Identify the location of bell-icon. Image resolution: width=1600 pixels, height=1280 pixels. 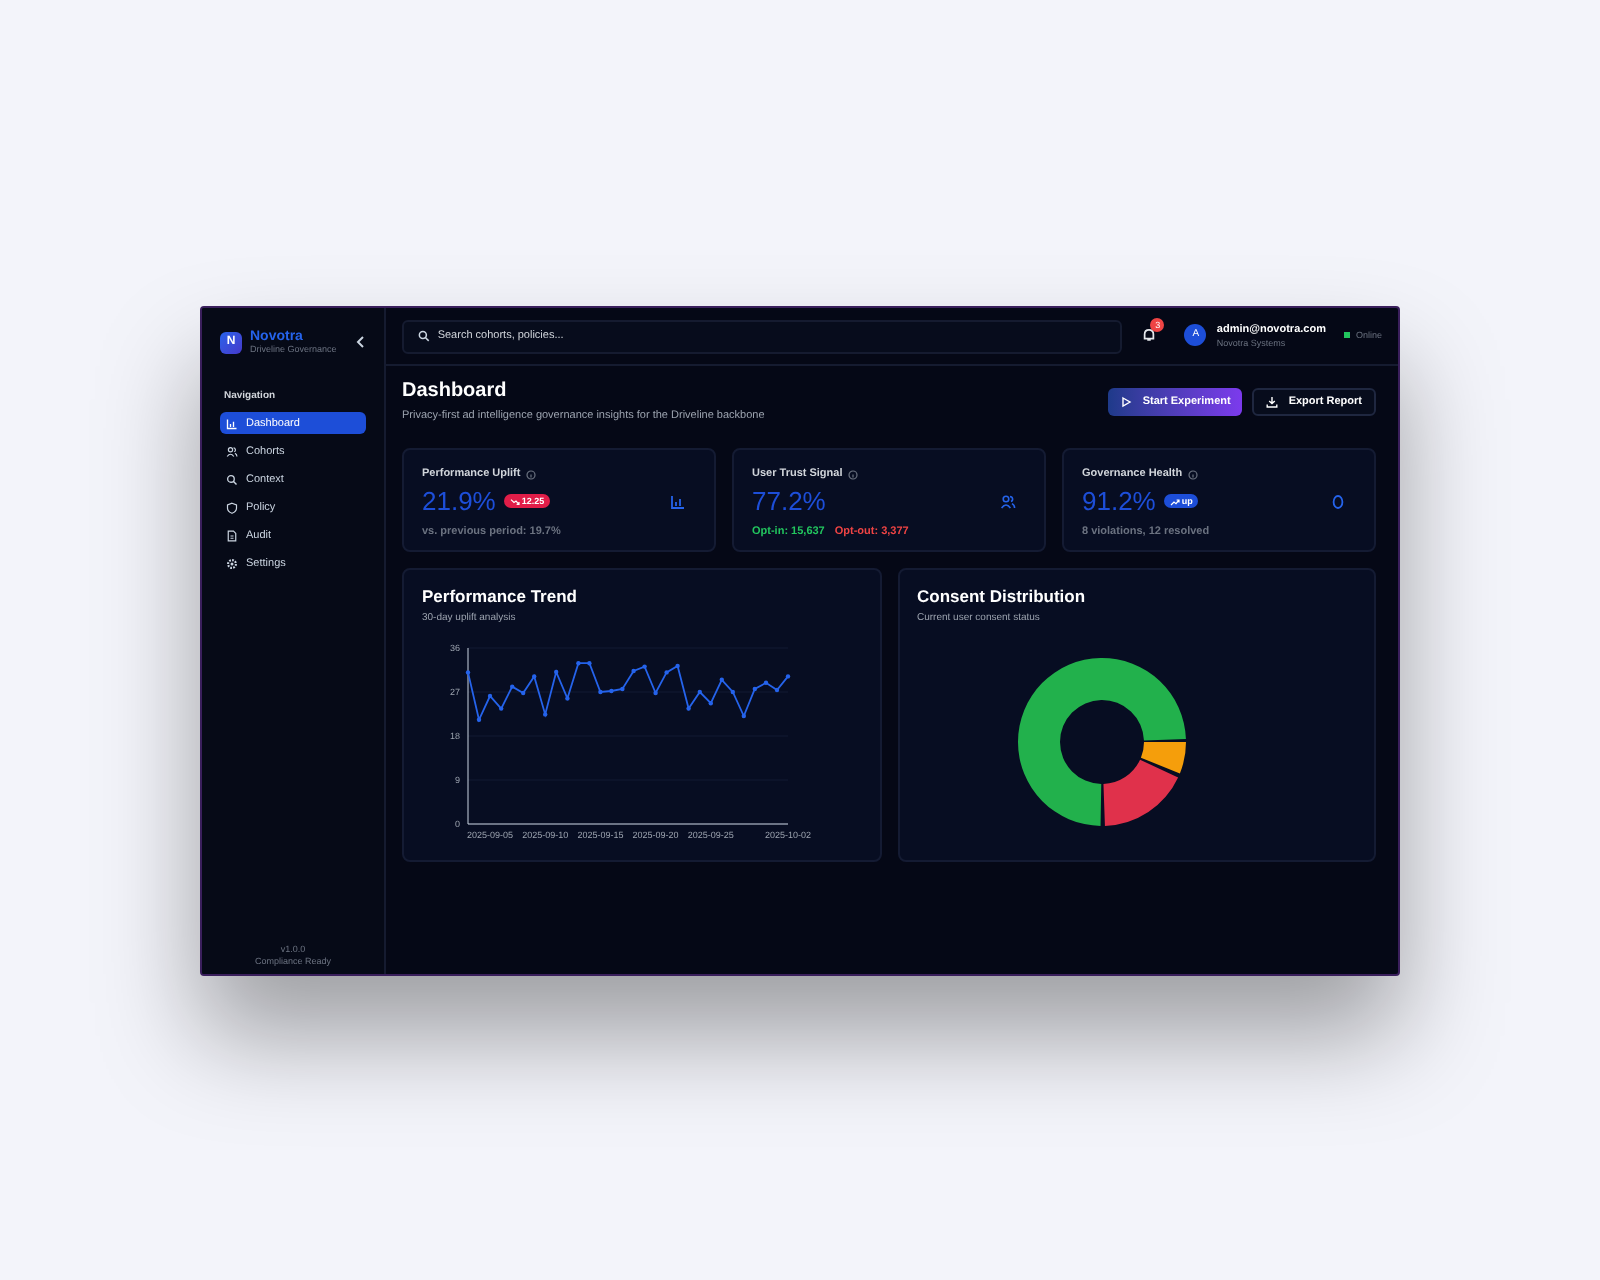
(1149, 335).